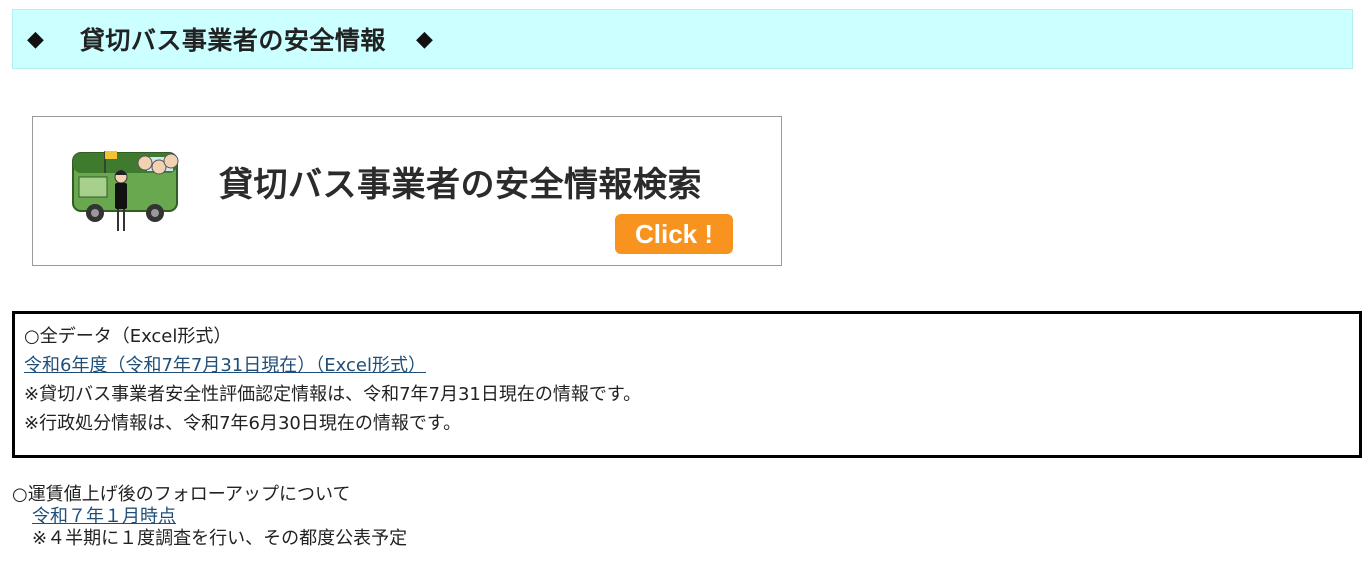  Describe the element at coordinates (35, 39) in the screenshot. I see `diamond-left-icon: ◆` at that location.